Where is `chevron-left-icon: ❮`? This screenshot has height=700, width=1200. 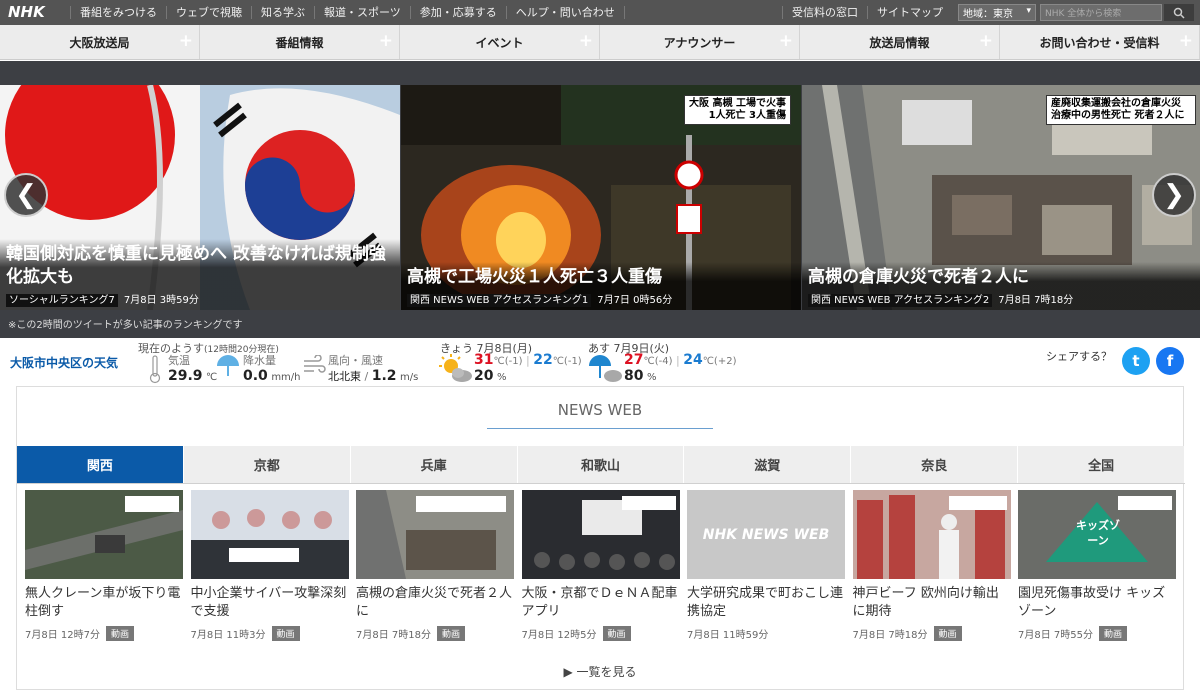 chevron-left-icon: ❮ is located at coordinates (26, 195).